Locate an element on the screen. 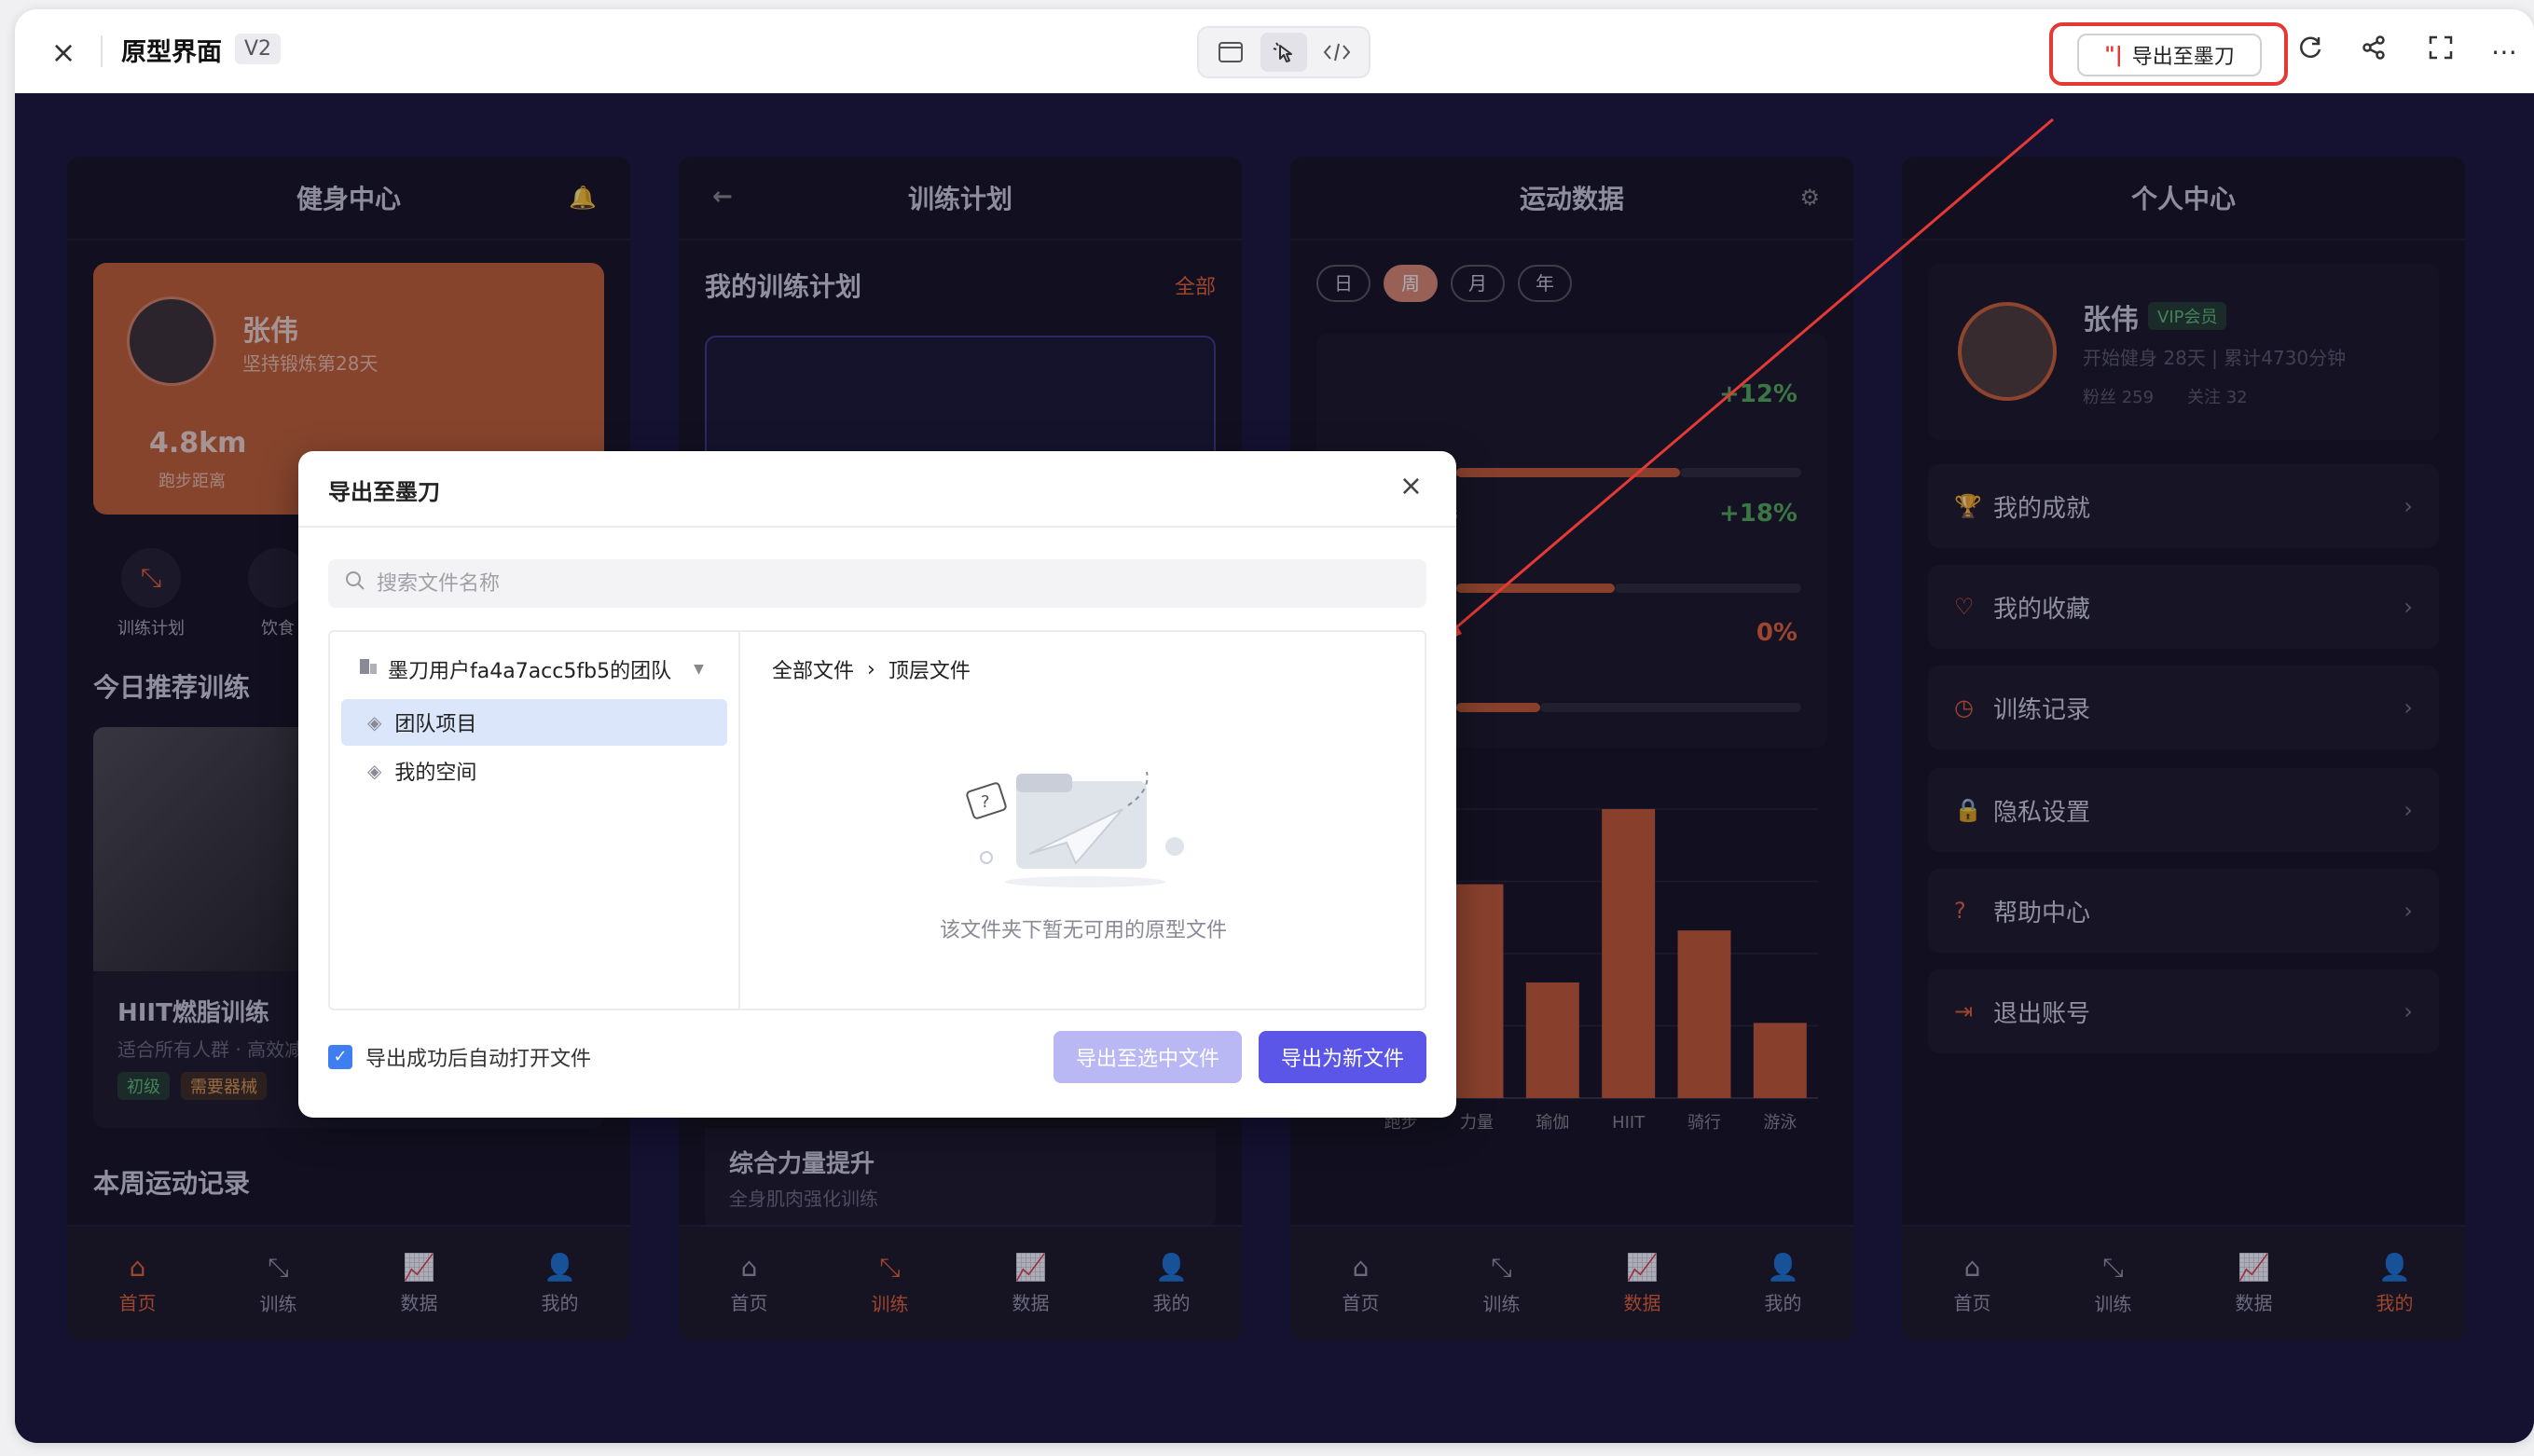 The height and width of the screenshot is (1456, 2534). breadcrumb: 全部文件 › 顶层文件 is located at coordinates (871, 669).